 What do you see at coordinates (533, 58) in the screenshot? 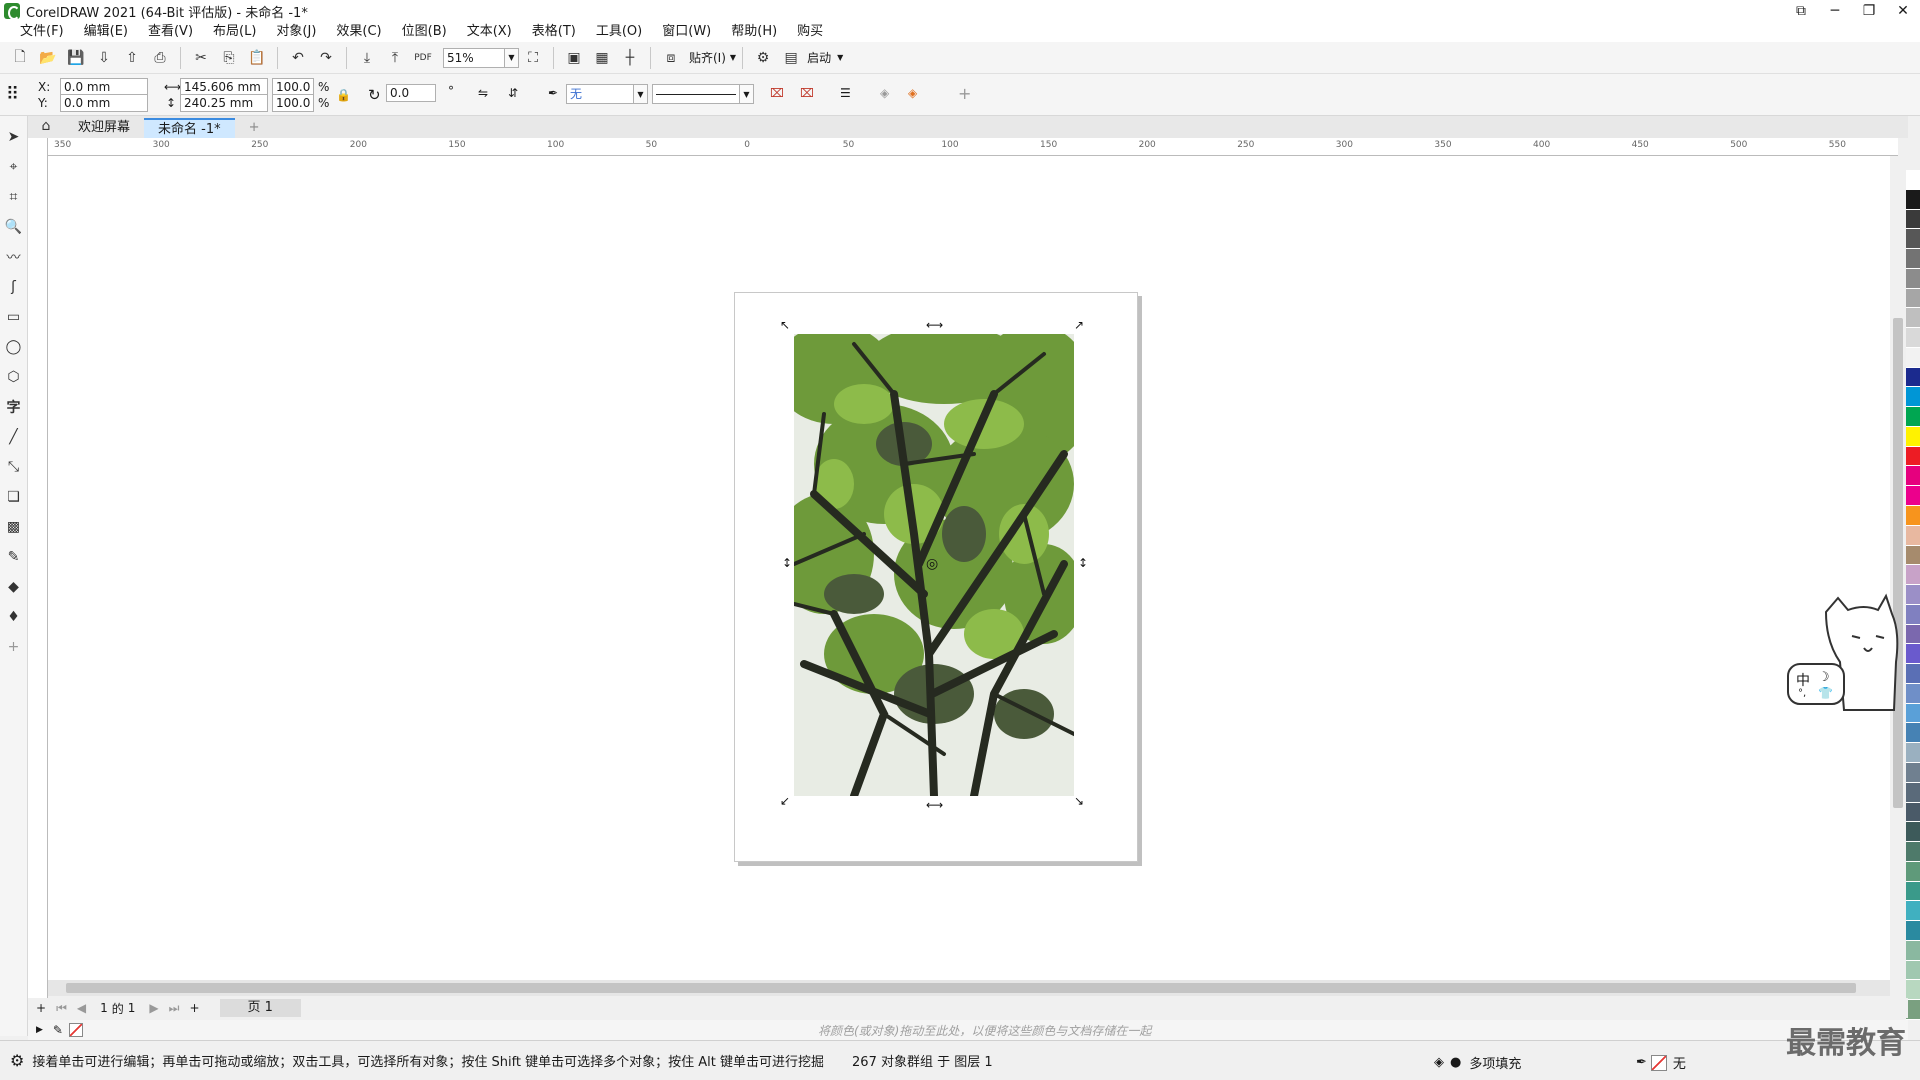
I see `zoom-to-page-icon: ⛶` at bounding box center [533, 58].